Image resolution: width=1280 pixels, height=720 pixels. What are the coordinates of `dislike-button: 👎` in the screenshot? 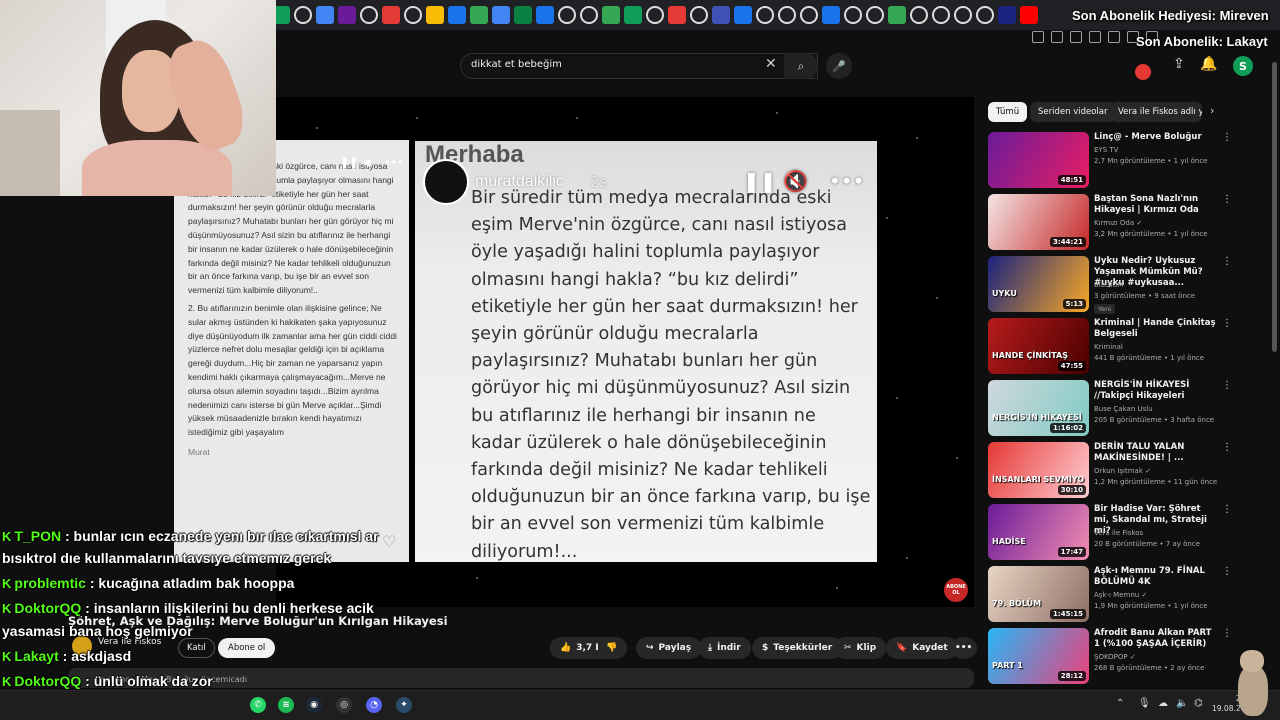 It's located at (613, 648).